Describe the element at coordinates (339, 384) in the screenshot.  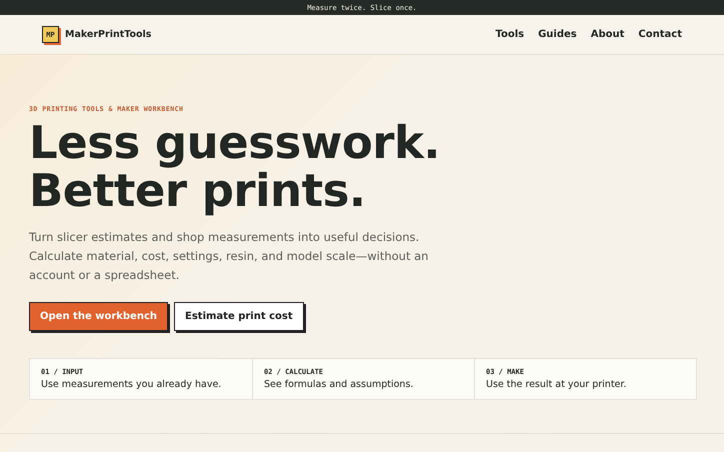
I see `step-text: See formulas and assumptions.` at that location.